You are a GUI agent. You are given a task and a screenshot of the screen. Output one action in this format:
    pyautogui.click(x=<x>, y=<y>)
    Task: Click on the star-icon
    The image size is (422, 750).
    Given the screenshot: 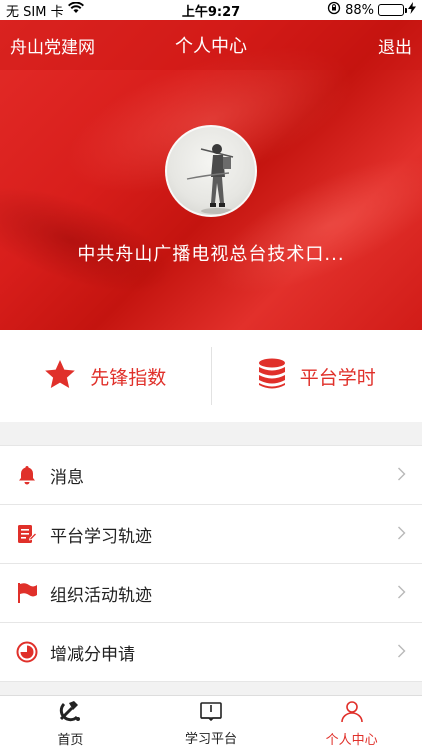 What is the action you would take?
    pyautogui.click(x=60, y=376)
    